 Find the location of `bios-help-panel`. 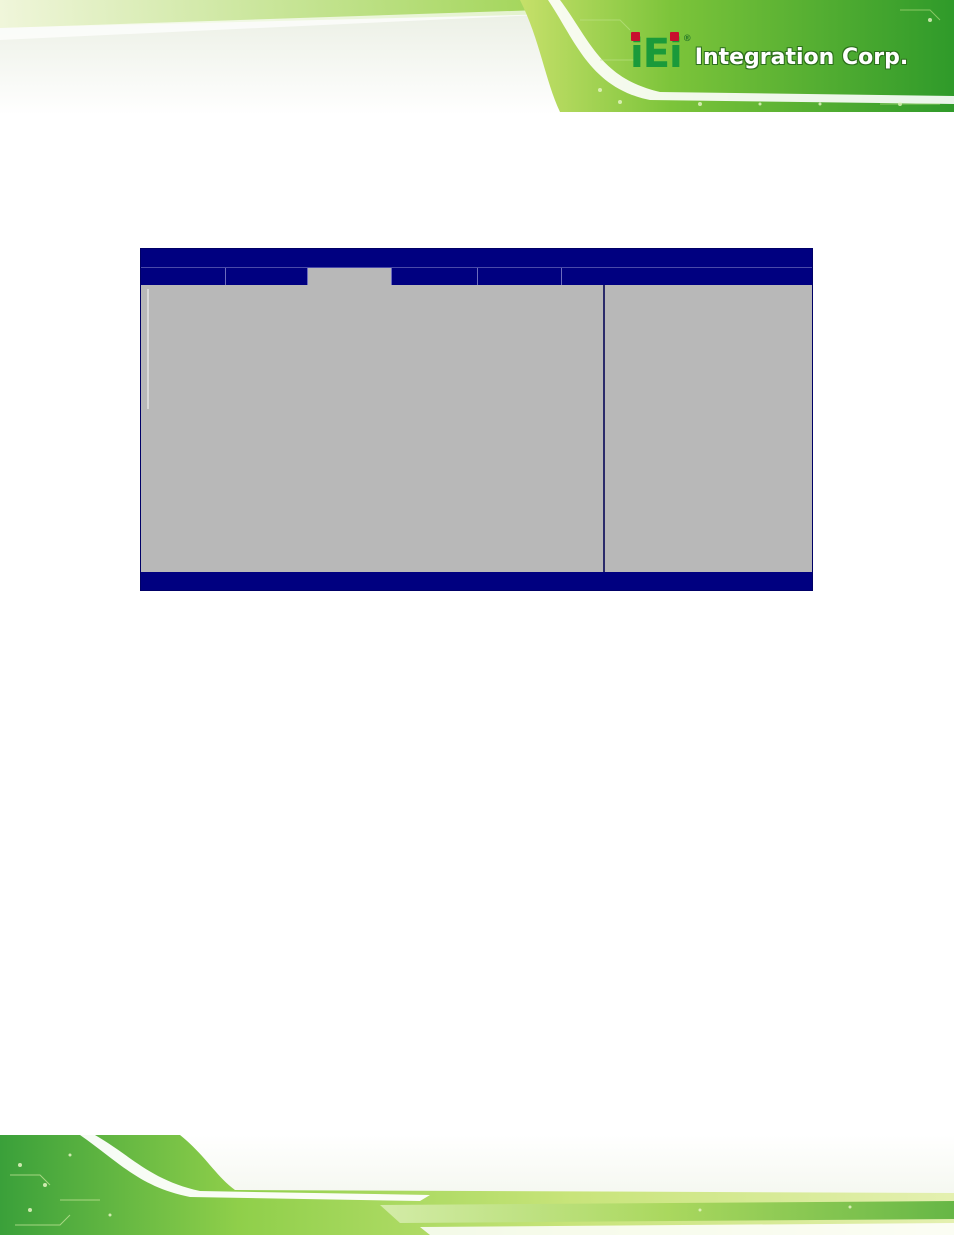

bios-help-panel is located at coordinates (708, 428).